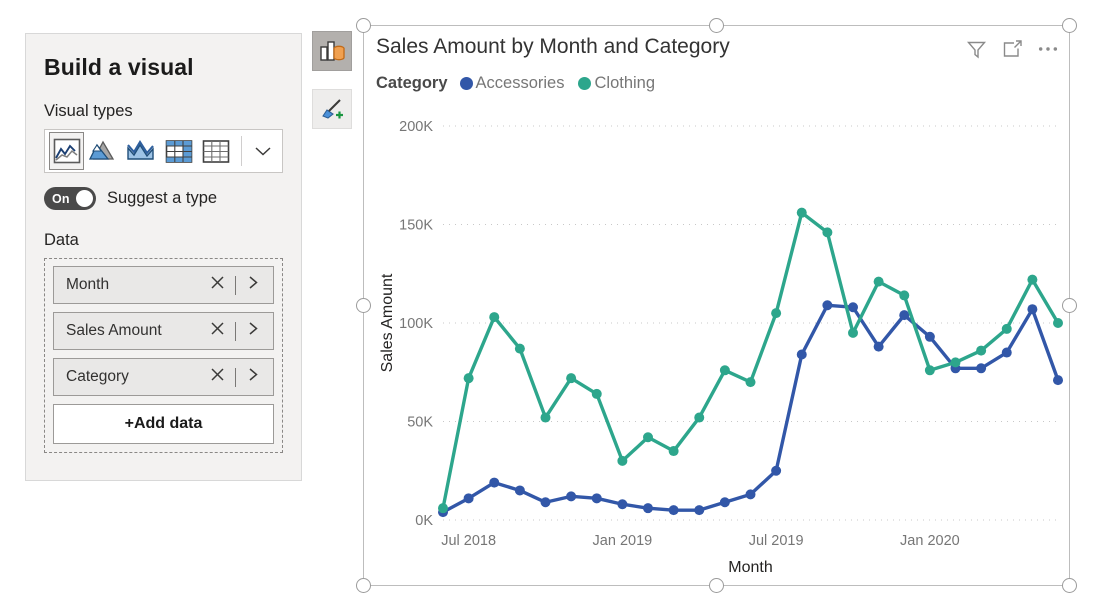 The width and height of the screenshot is (1096, 611). I want to click on visual-type-area-chart, so click(103, 151).